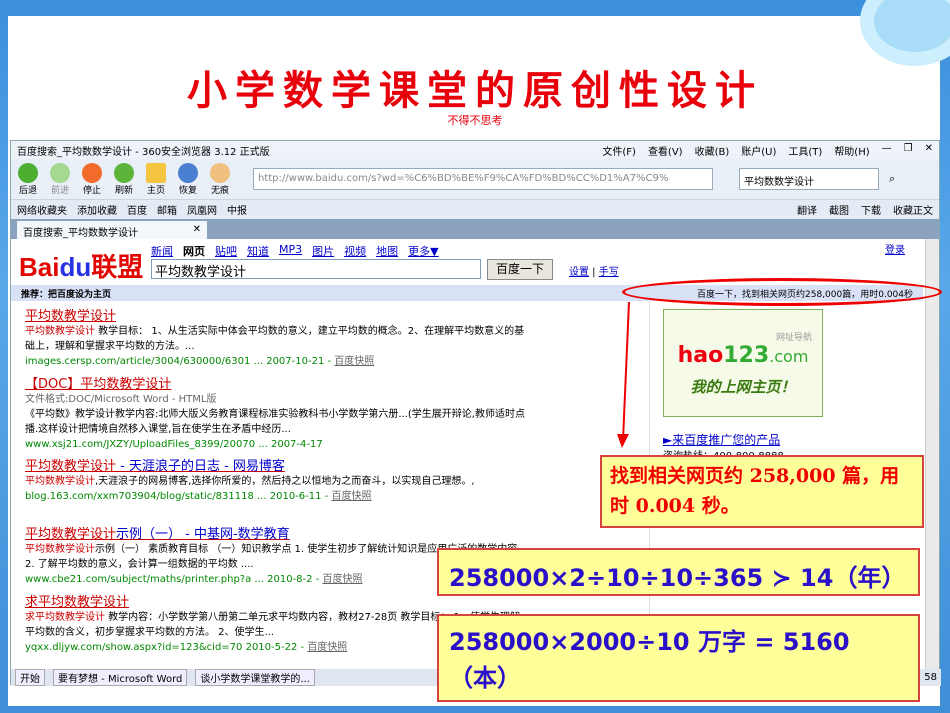 Image resolution: width=950 pixels, height=713 pixels. I want to click on stop-icon, so click(92, 172).